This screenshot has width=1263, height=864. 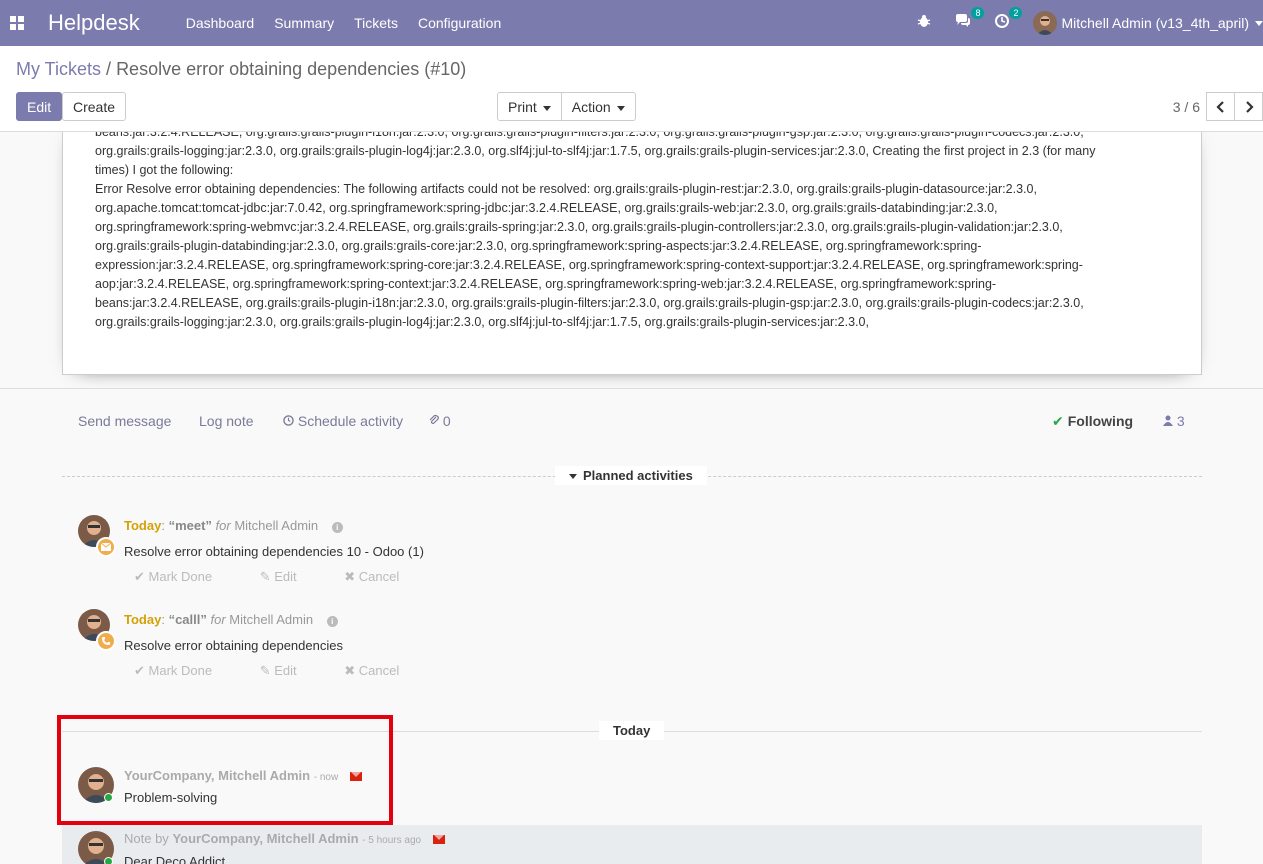 I want to click on clock-icon, so click(x=288, y=420).